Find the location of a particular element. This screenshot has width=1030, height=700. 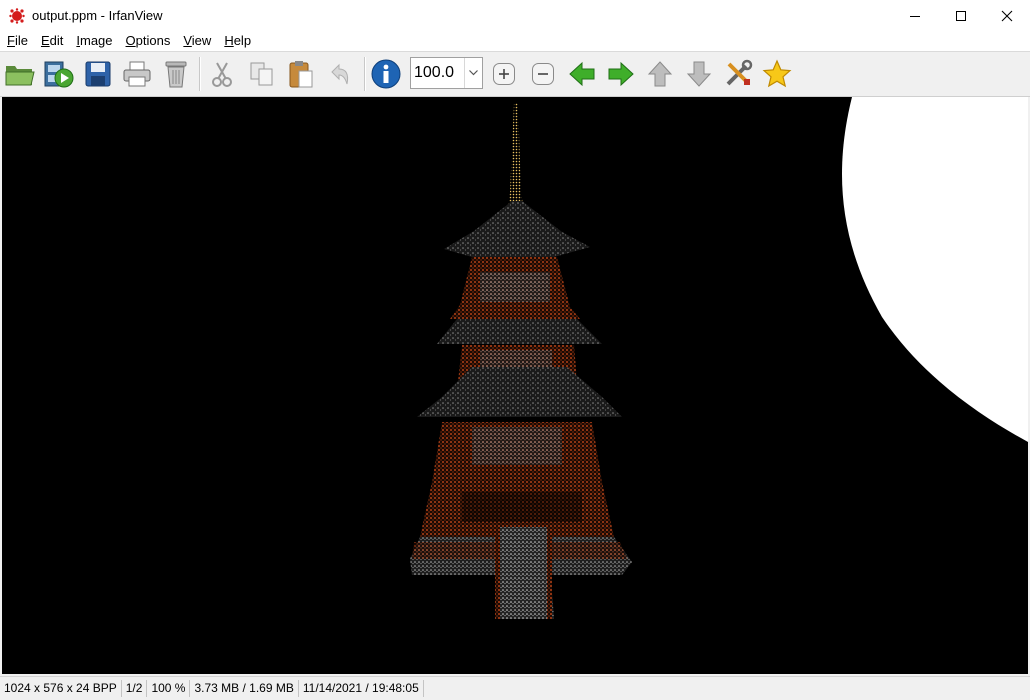

favorite-button is located at coordinates (777, 74).